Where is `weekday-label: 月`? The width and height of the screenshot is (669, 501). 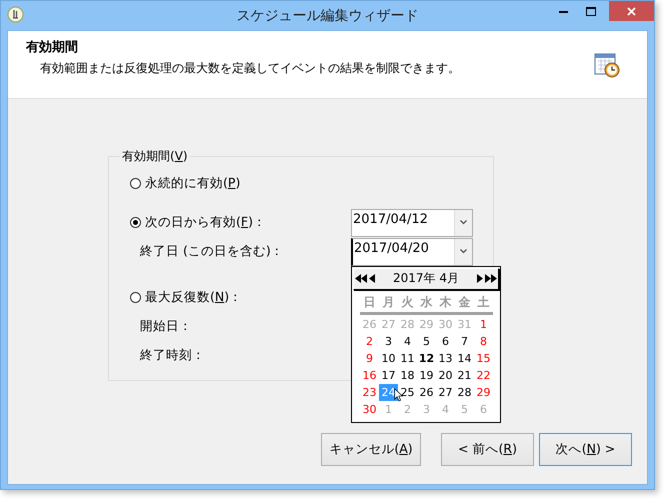 weekday-label: 月 is located at coordinates (389, 302).